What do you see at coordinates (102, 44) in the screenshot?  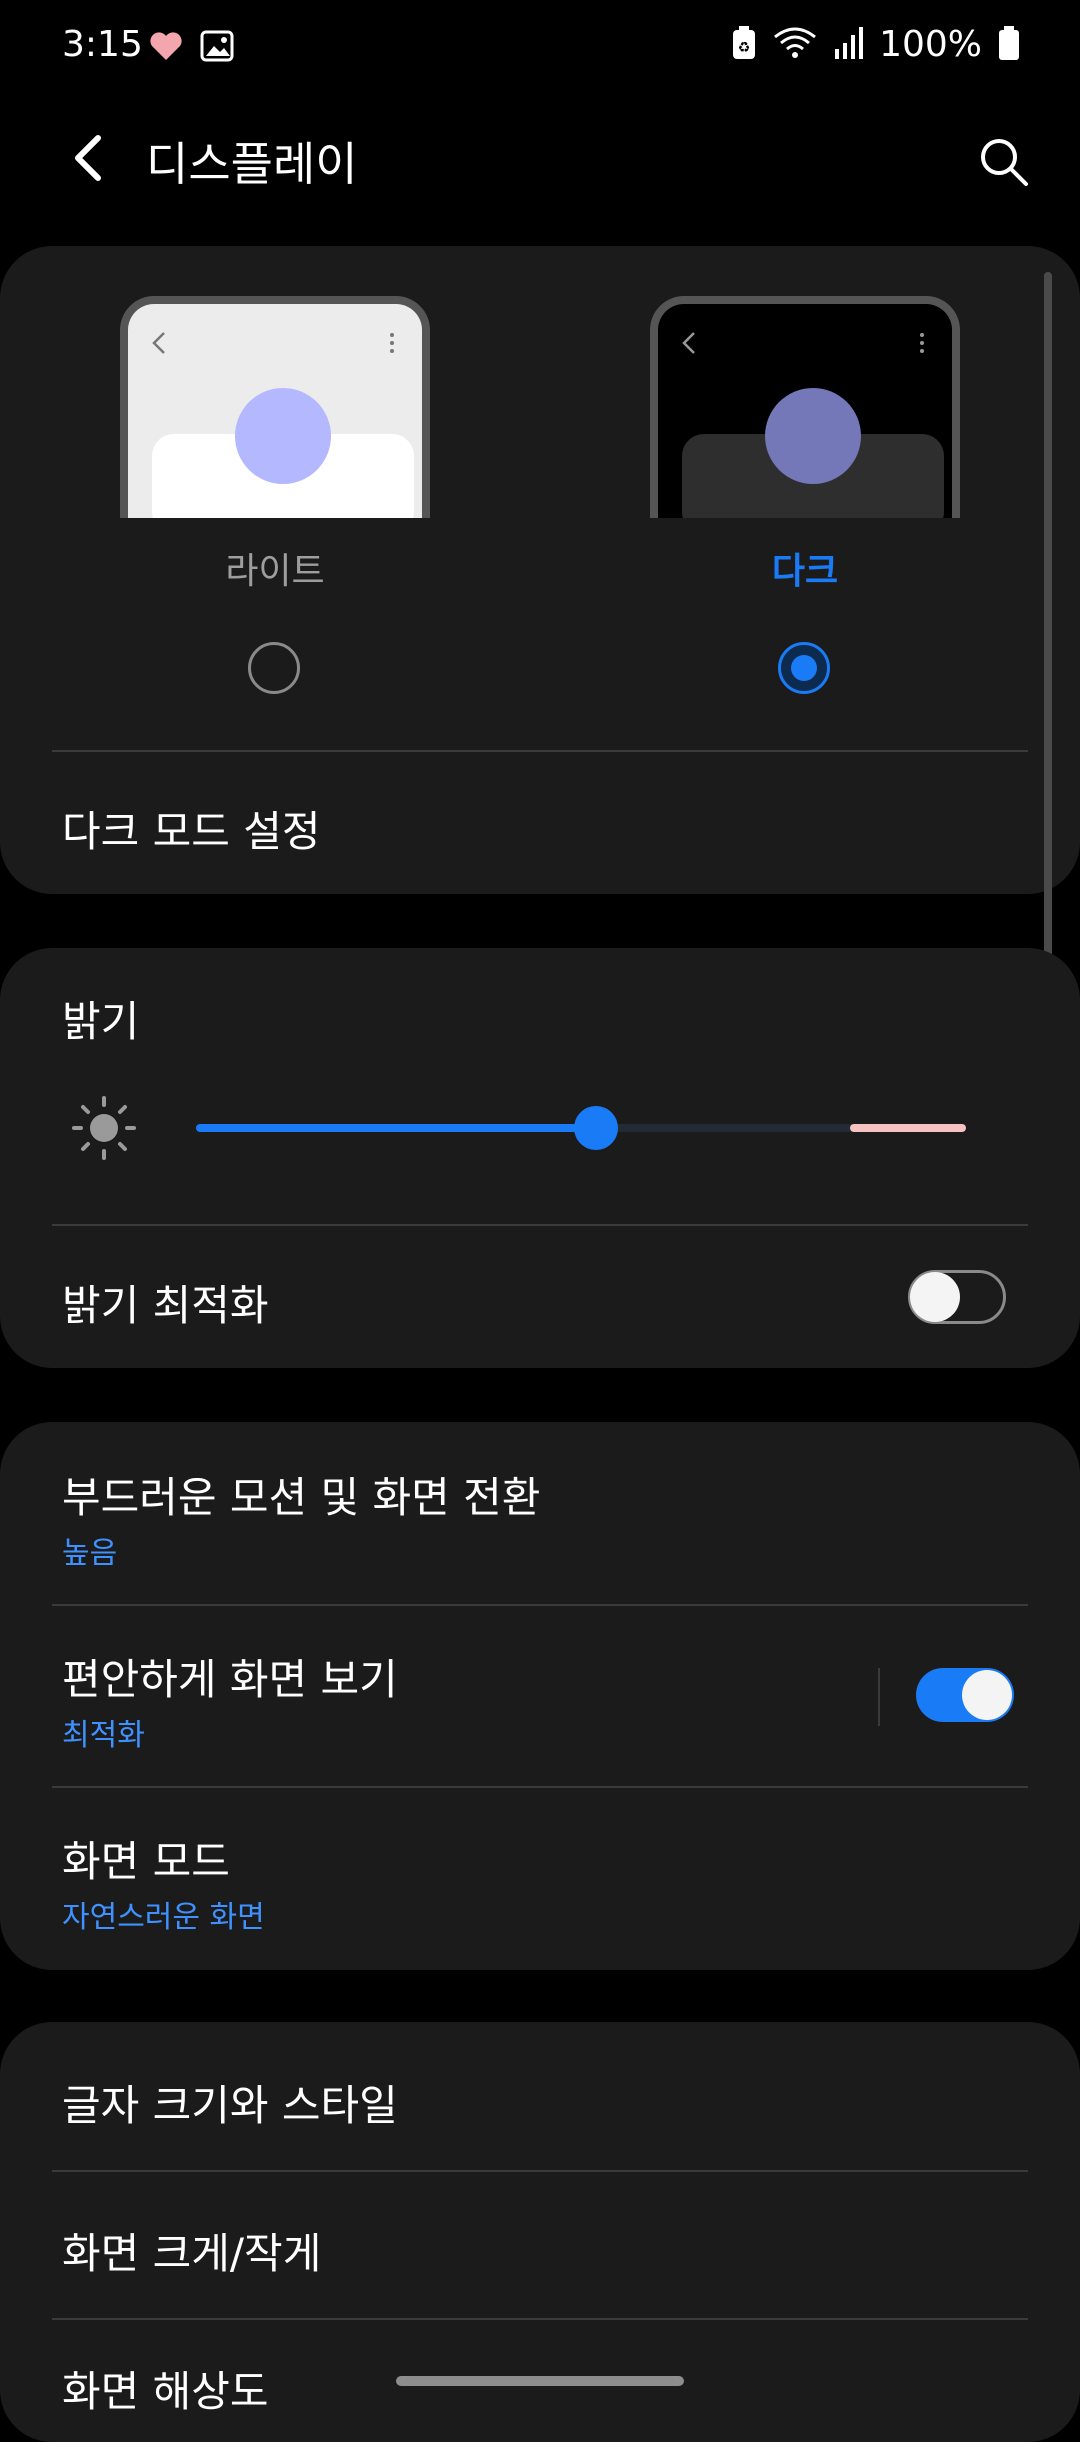 I see `status-time: 3:15` at bounding box center [102, 44].